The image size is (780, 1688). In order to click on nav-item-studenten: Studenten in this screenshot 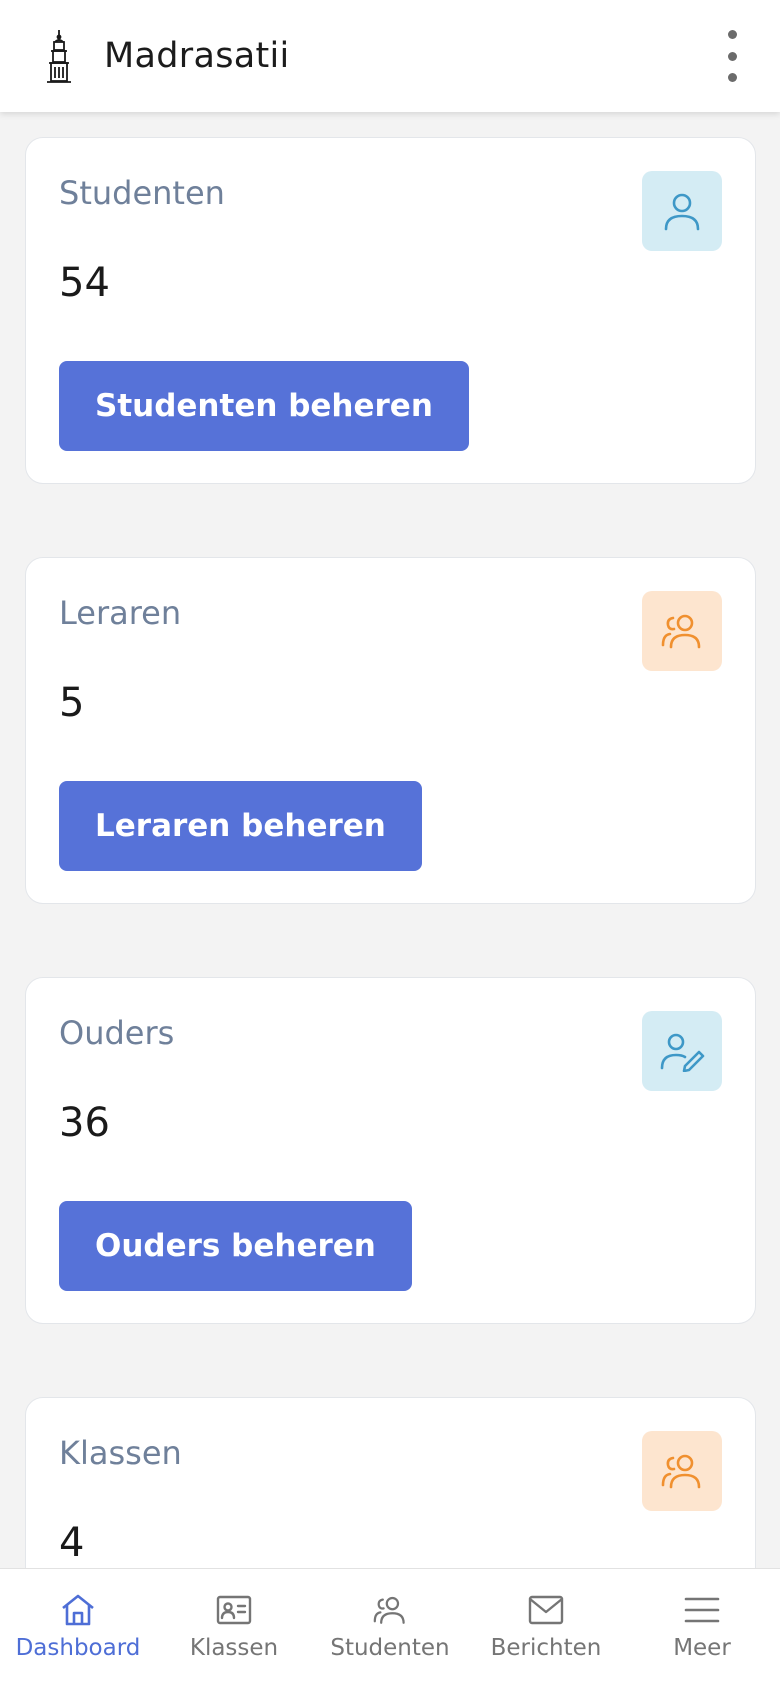, I will do `click(390, 1628)`.